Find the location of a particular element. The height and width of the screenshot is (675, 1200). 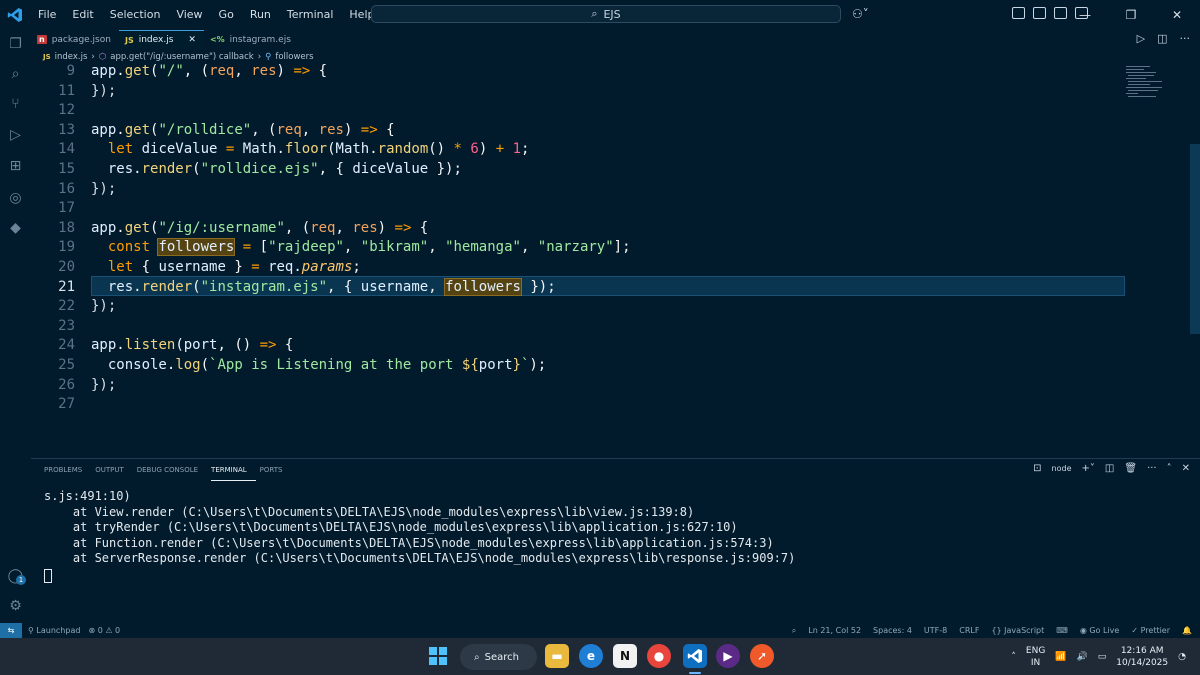

volume-icon: 🔊 is located at coordinates (1082, 657).